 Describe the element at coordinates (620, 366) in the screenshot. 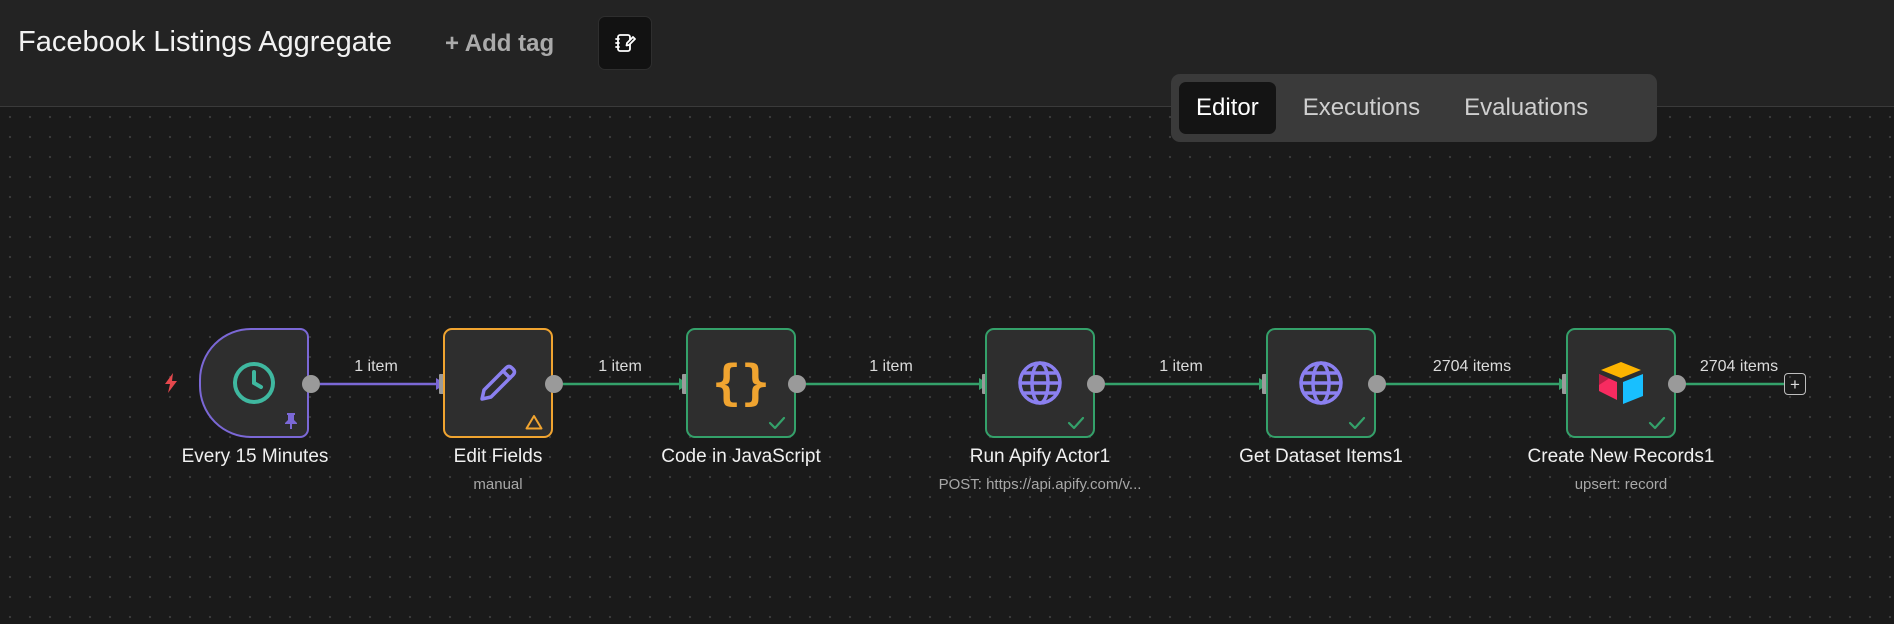

I see `edge-label-2: 1 item` at that location.